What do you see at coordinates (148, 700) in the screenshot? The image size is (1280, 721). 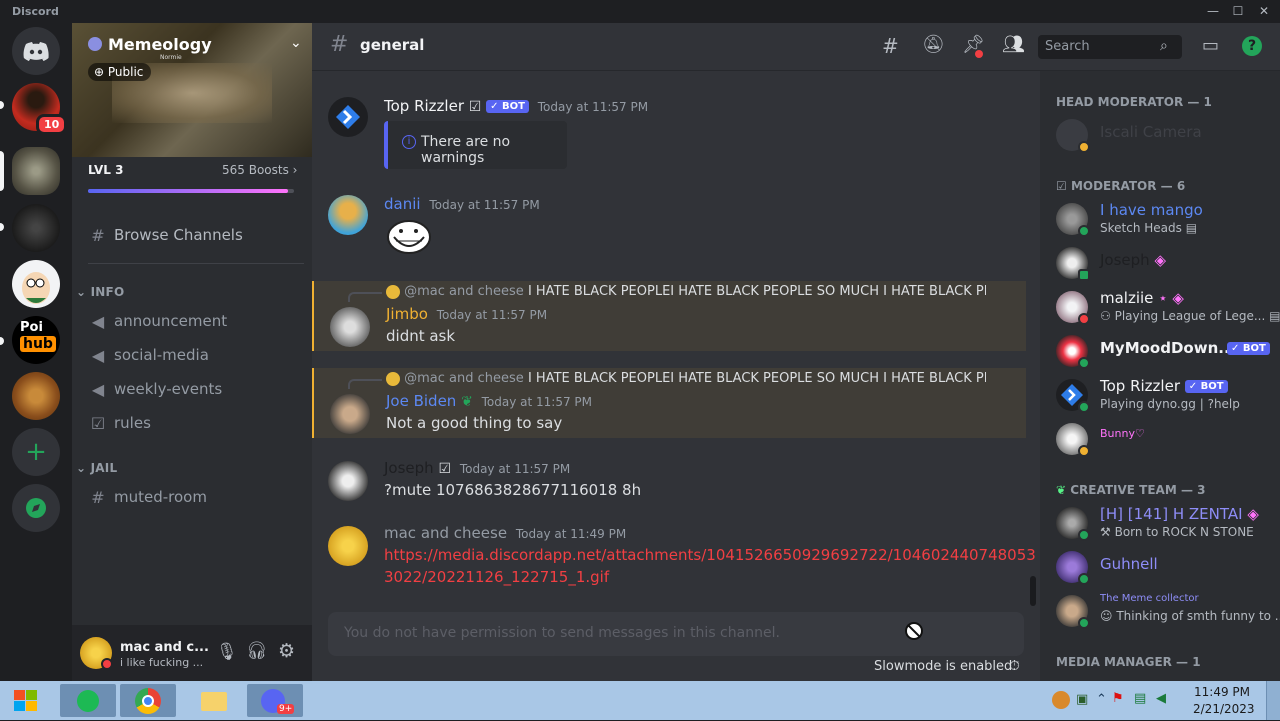 I see `taskbar-app-chrome` at bounding box center [148, 700].